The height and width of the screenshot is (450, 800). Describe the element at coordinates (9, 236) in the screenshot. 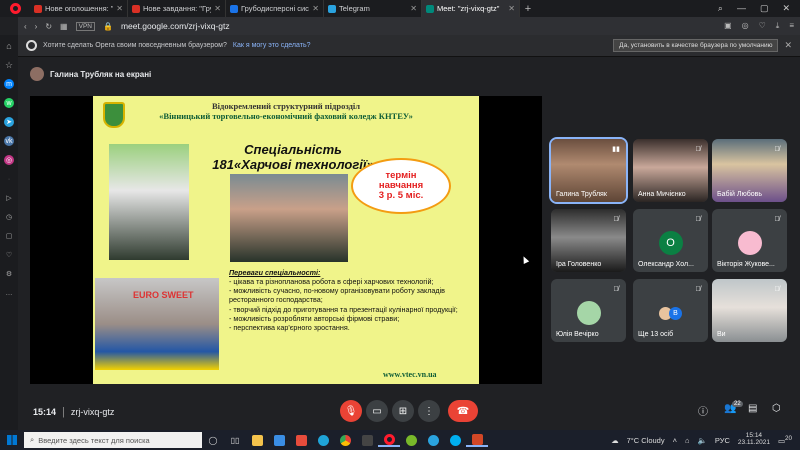

I see `cube-icon: ▢` at that location.